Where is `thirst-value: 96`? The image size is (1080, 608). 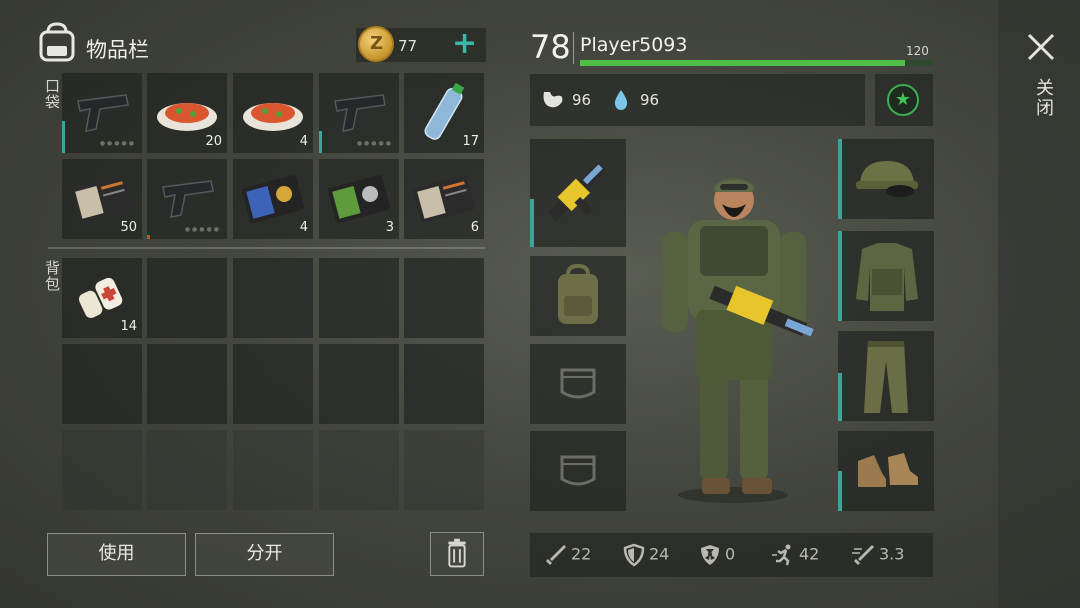 thirst-value: 96 is located at coordinates (650, 100).